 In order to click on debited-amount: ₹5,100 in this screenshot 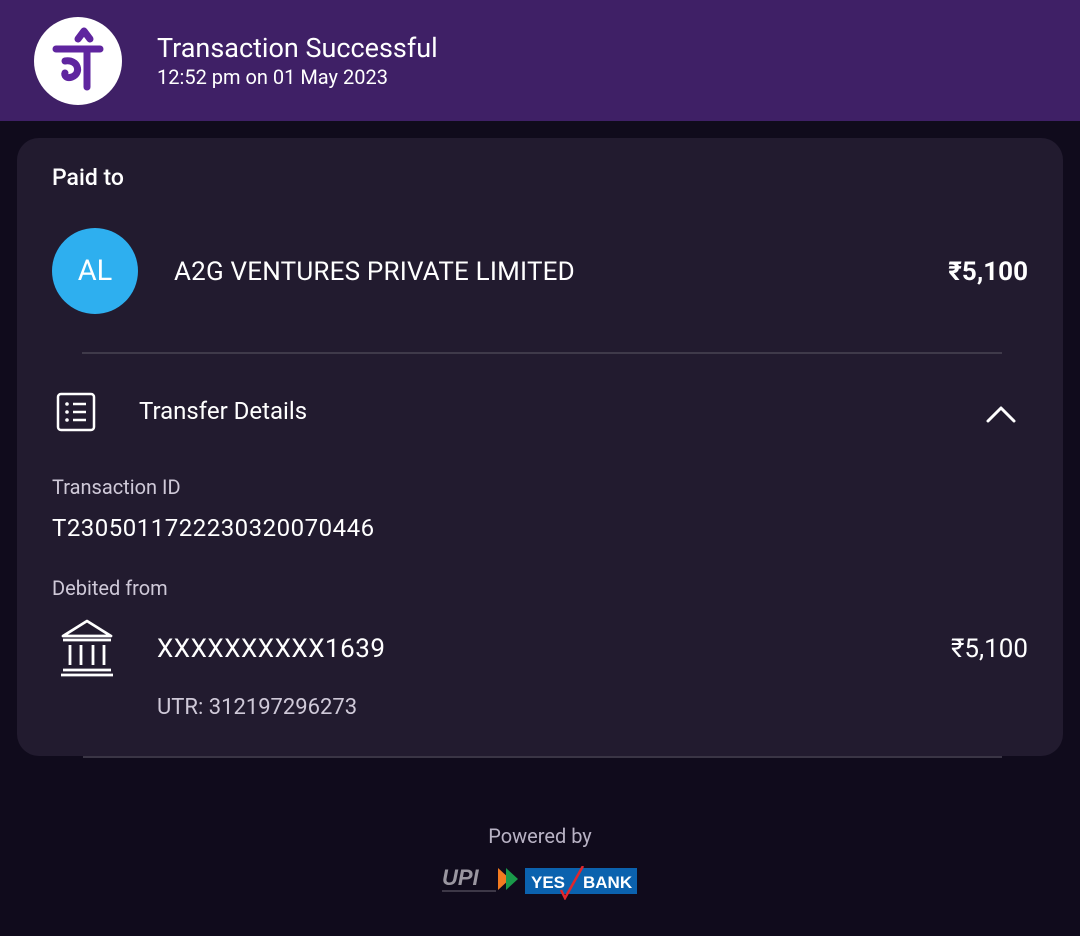, I will do `click(989, 649)`.